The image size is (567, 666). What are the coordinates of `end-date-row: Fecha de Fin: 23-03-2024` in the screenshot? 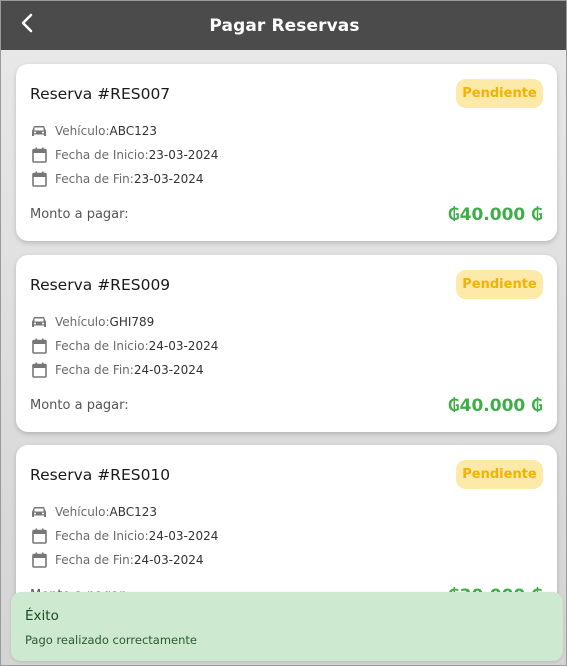 It's located at (117, 179).